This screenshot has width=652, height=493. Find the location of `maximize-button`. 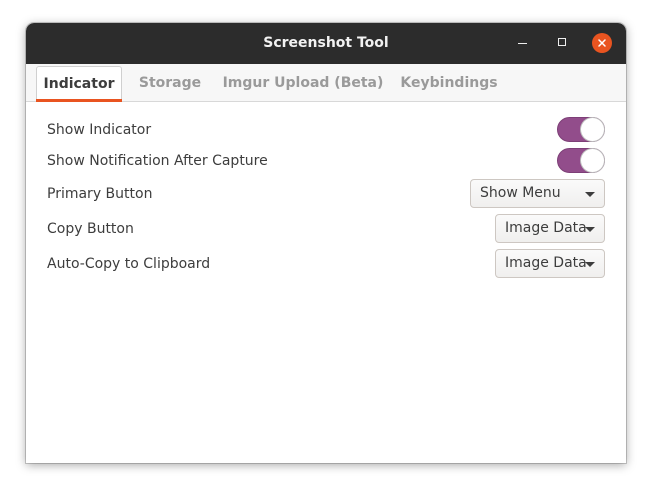

maximize-button is located at coordinates (563, 43).